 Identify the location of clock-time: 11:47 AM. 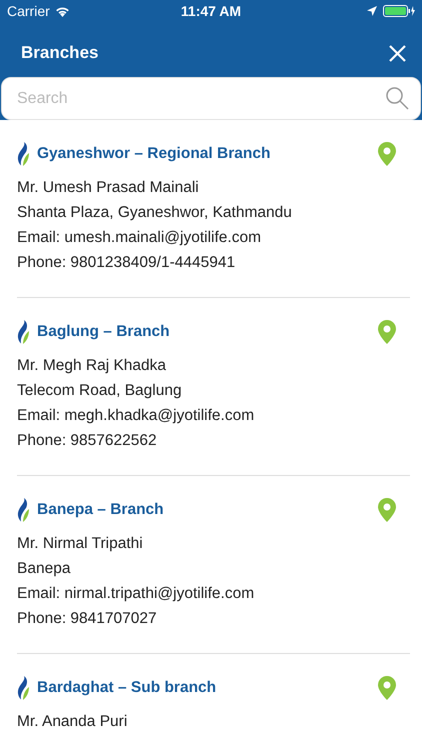
(211, 11).